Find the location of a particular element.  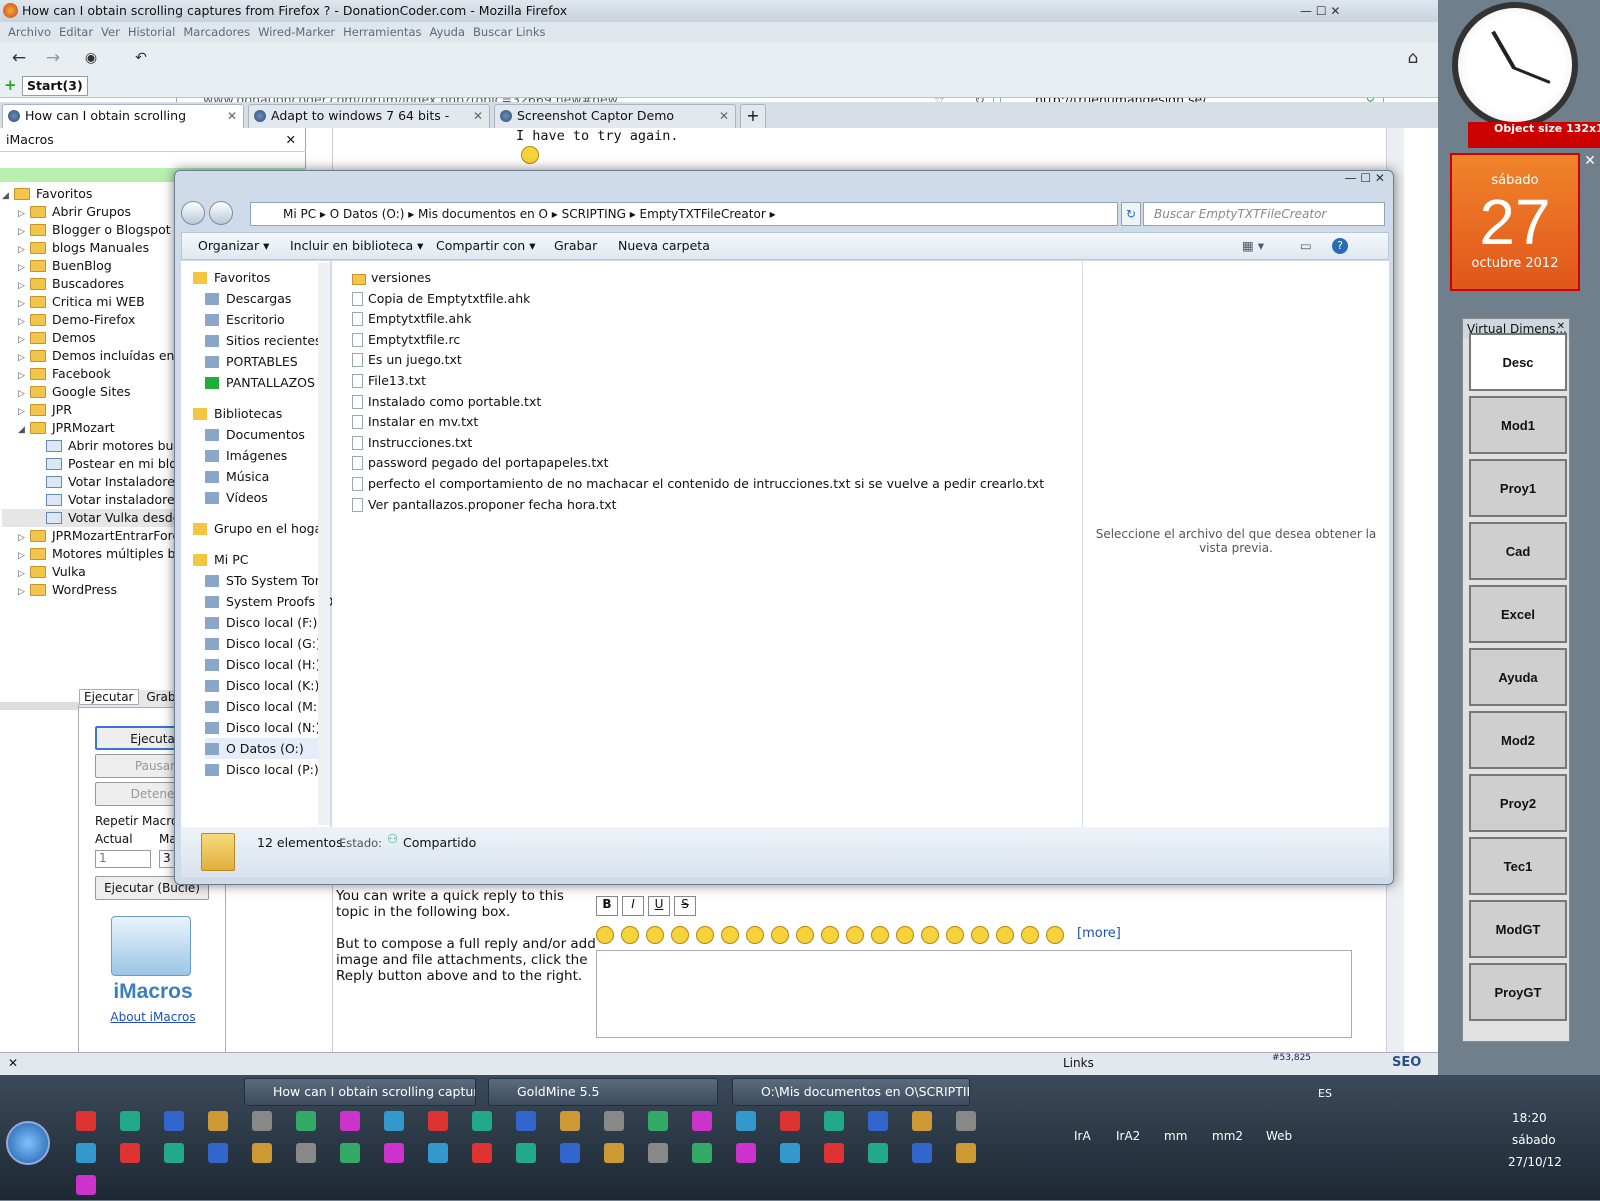

desktop-button: Desc is located at coordinates (1518, 362).